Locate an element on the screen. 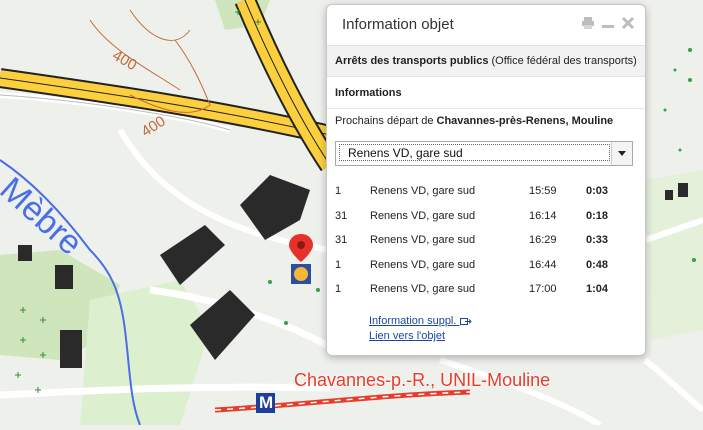 The height and width of the screenshot is (430, 703). departure-time: 15:59 is located at coordinates (543, 191).